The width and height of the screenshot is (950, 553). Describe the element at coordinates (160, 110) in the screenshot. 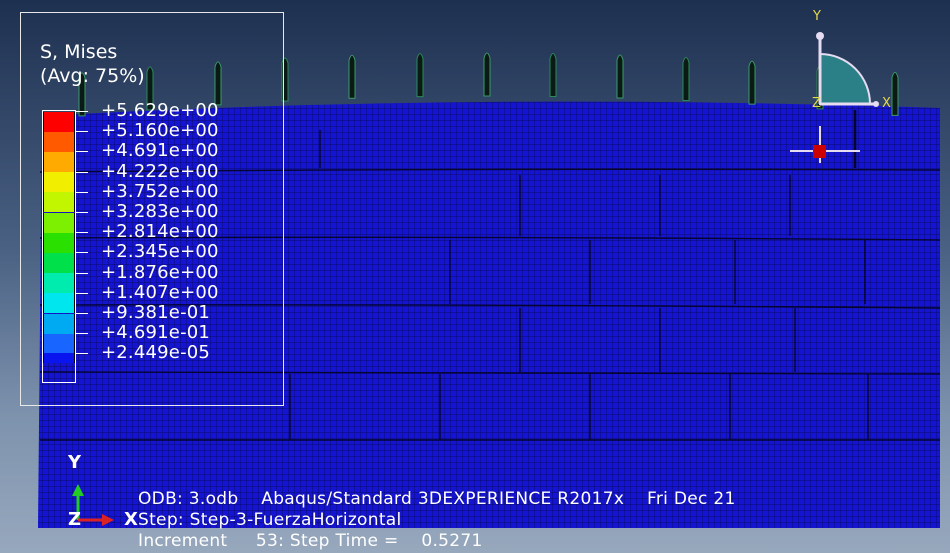

I see `legend-value: +5.629e+00` at that location.